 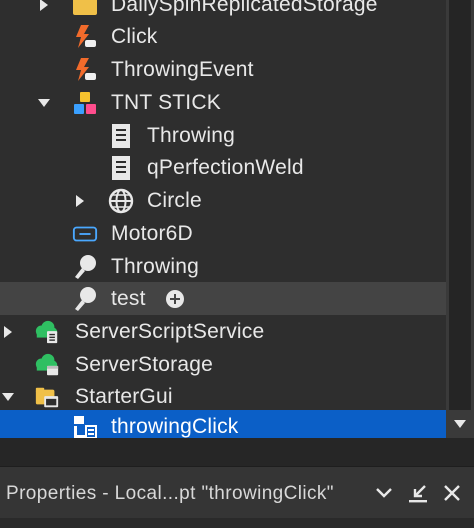 I want to click on undock-icon, so click(x=418, y=493).